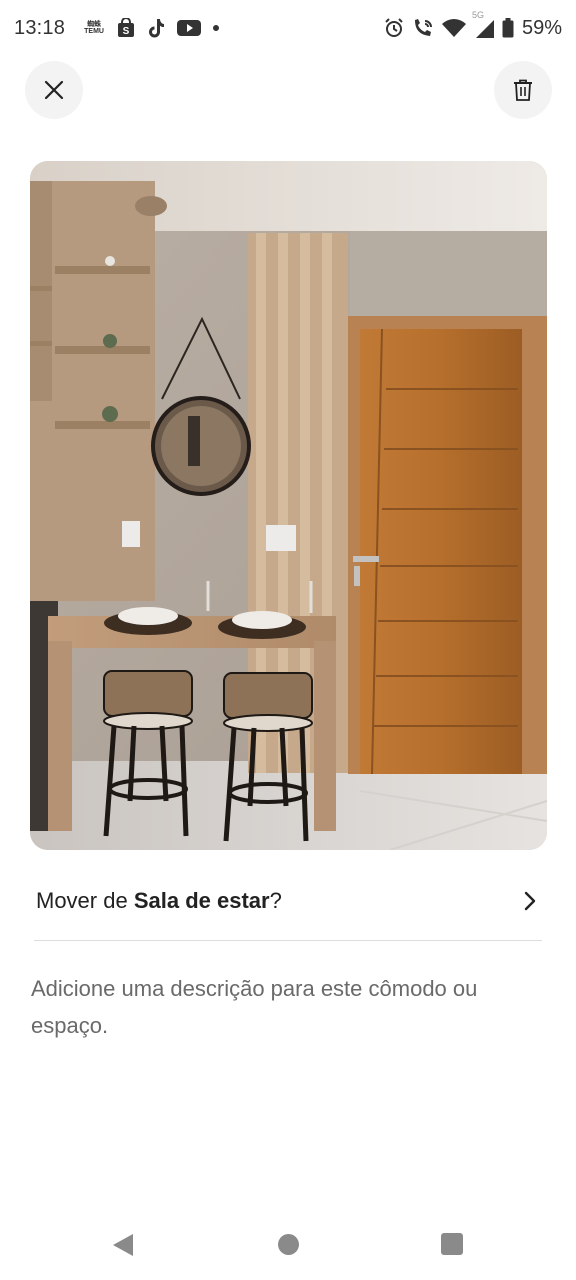 Image resolution: width=576 pixels, height=1280 pixels. Describe the element at coordinates (85, 900) in the screenshot. I see `move-room-prefix: Mover de` at that location.